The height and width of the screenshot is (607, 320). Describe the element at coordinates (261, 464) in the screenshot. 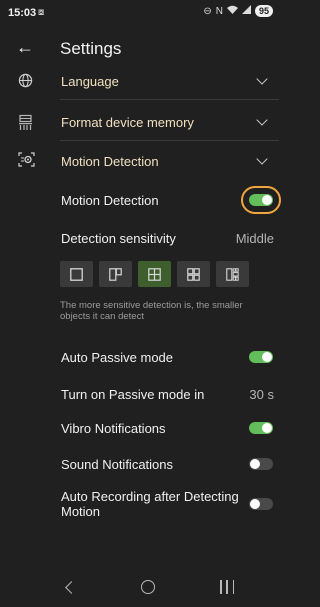

I see `sound-notifications-toggle` at that location.